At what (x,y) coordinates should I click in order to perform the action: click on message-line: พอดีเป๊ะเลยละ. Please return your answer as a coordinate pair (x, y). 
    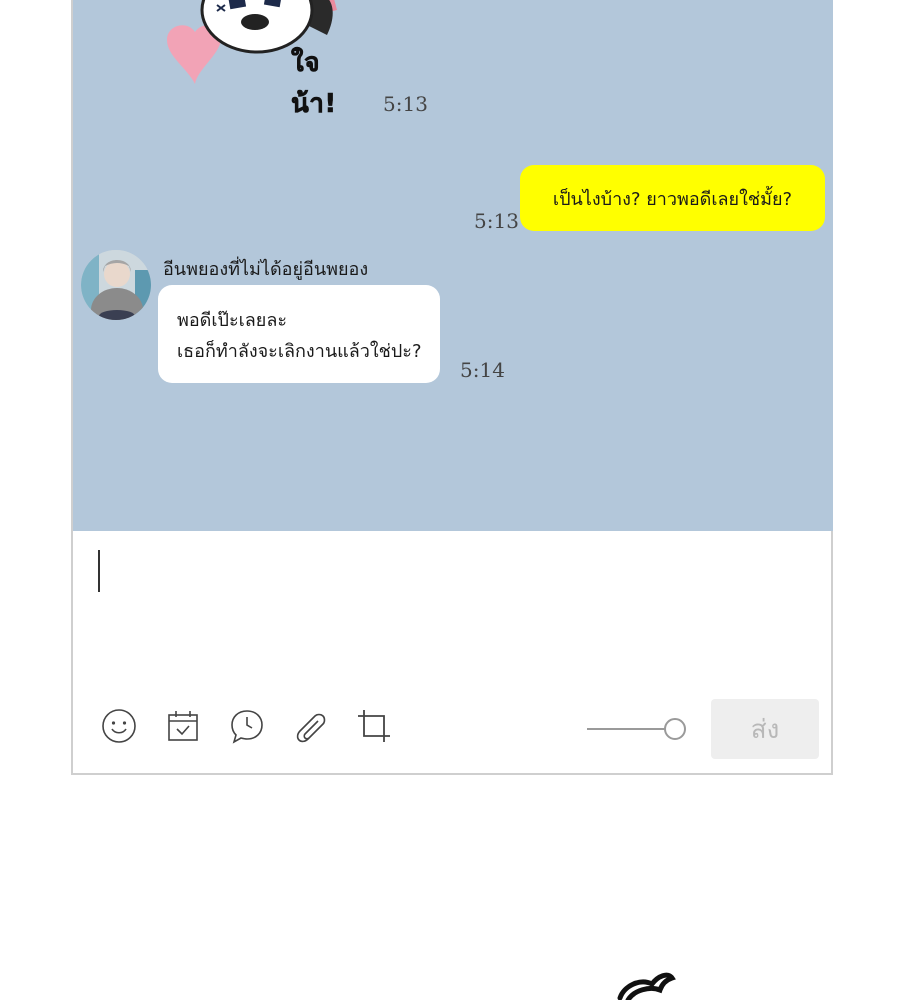
    Looking at the image, I should click on (232, 320).